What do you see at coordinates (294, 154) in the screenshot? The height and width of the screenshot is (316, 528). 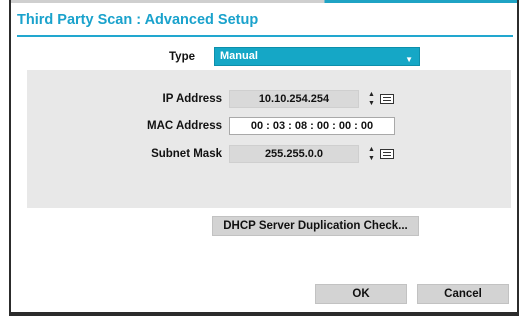 I see `subnet-mask-field: 255.255.0.0` at bounding box center [294, 154].